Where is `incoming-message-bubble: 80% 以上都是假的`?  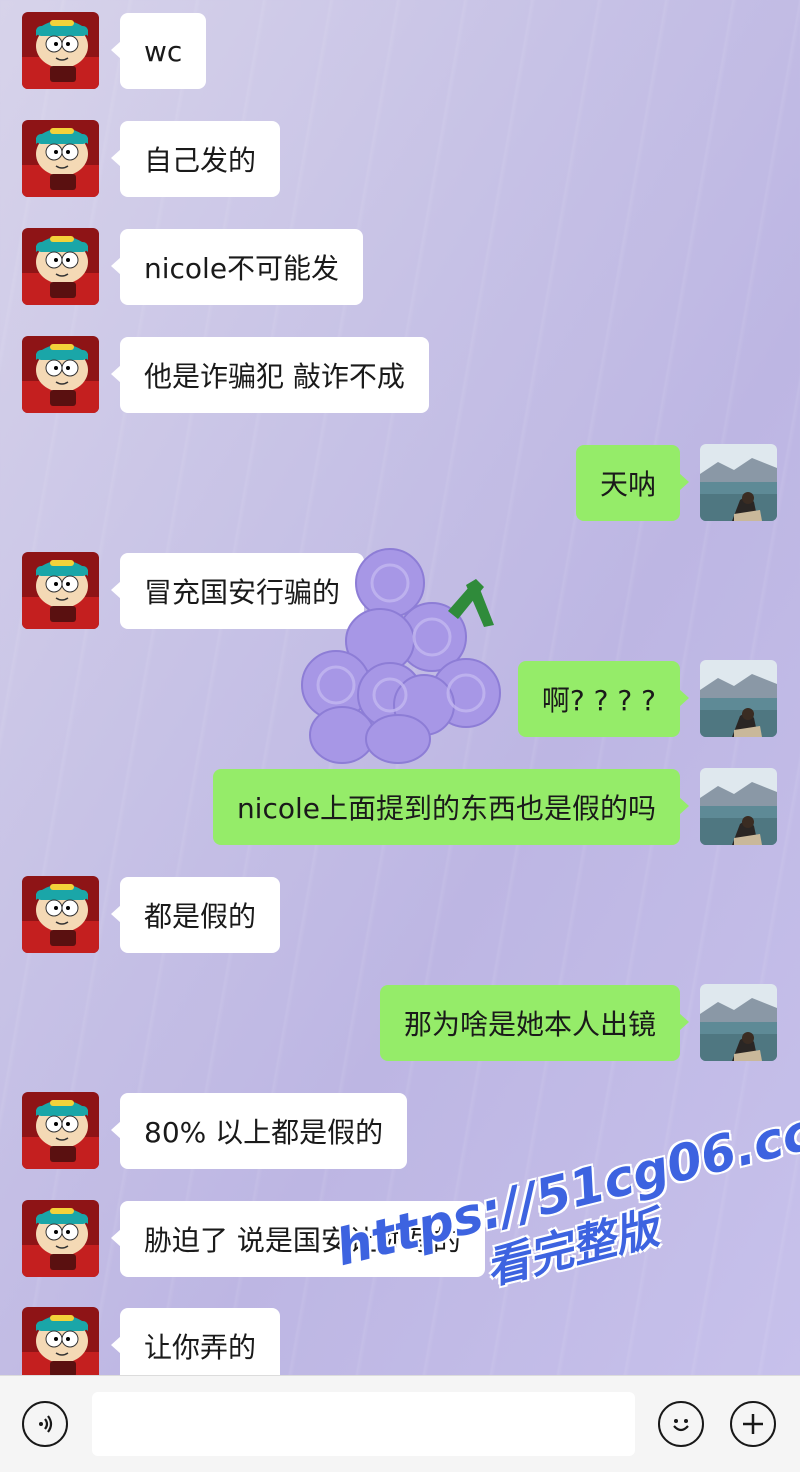
incoming-message-bubble: 80% 以上都是假的 is located at coordinates (259, 1131).